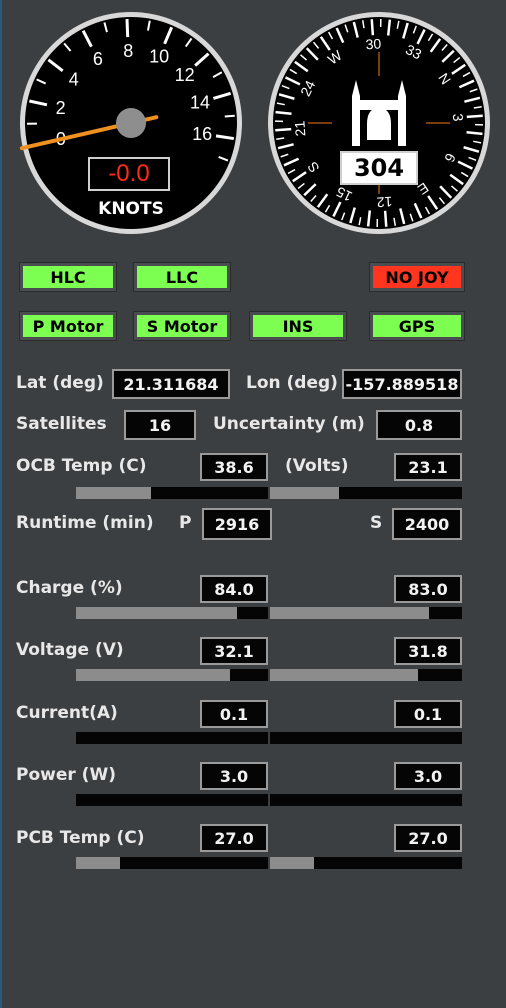 This screenshot has width=506, height=1008. Describe the element at coordinates (428, 776) in the screenshot. I see `power-s-value: 3.0` at that location.